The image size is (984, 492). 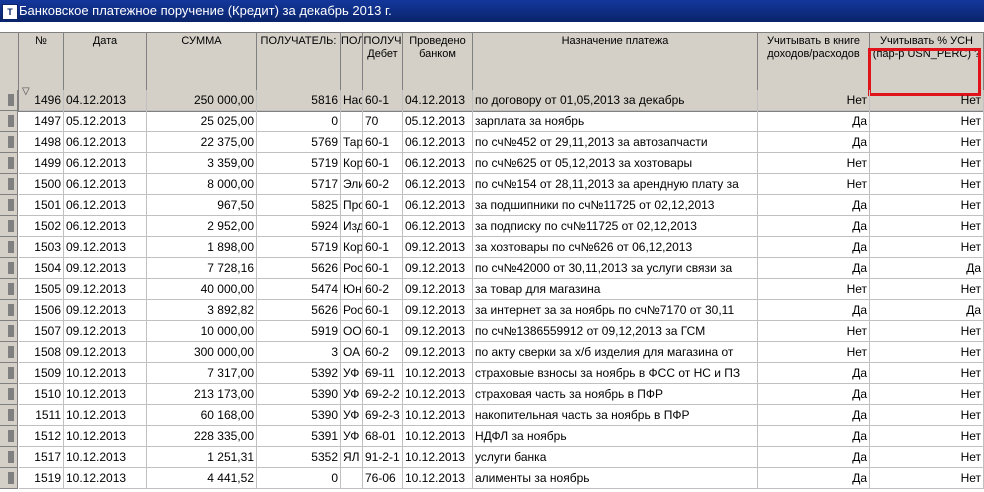 What do you see at coordinates (383, 373) in the screenshot?
I see `cell-debit: 69-11` at bounding box center [383, 373].